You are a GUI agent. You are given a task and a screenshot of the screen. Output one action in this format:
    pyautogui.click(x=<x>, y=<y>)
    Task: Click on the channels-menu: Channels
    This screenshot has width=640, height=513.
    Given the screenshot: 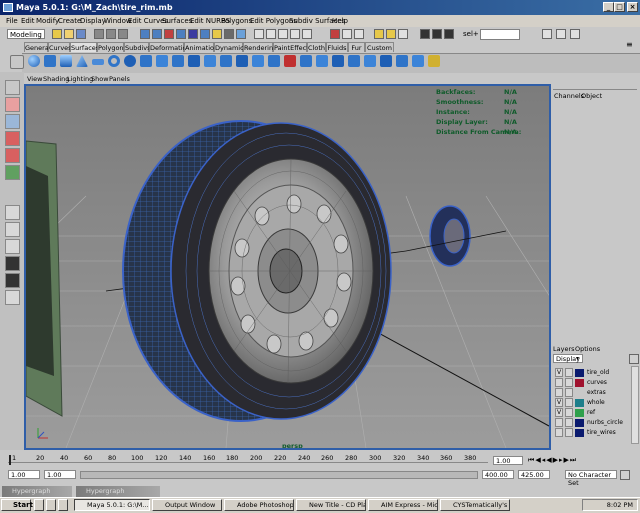 What is the action you would take?
    pyautogui.click(x=569, y=96)
    